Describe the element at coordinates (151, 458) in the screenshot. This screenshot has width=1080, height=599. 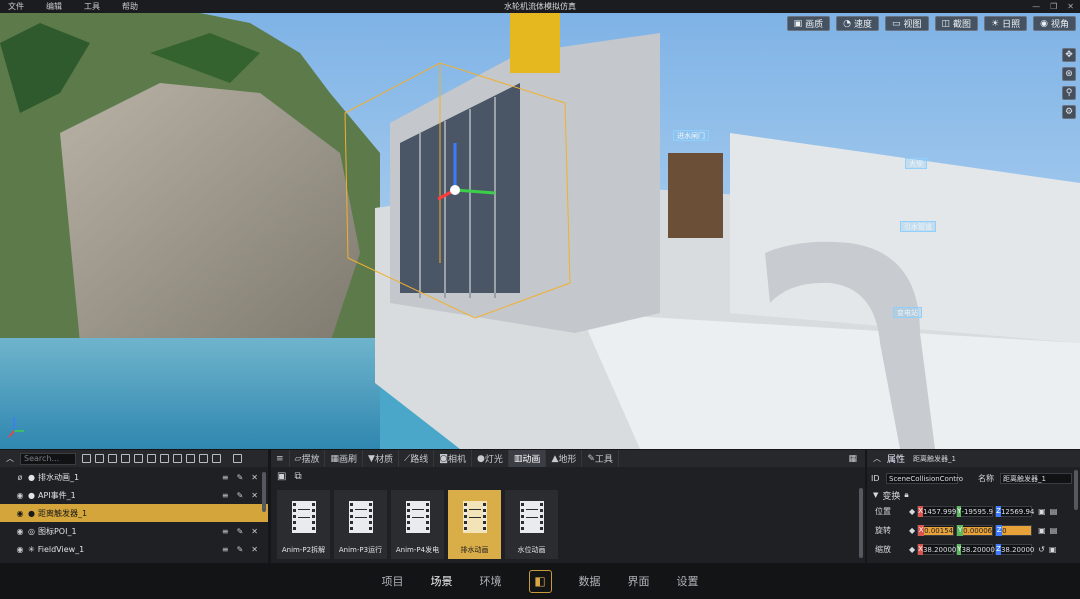
I see `copy-icon` at that location.